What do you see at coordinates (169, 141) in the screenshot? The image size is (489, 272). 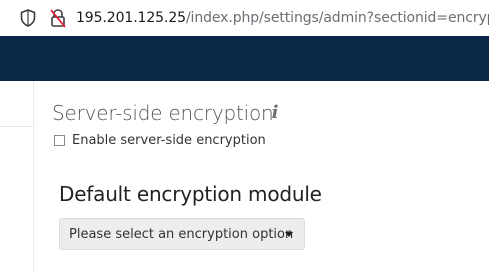 I see `enable-encryption-label: Enable server-side encryption` at bounding box center [169, 141].